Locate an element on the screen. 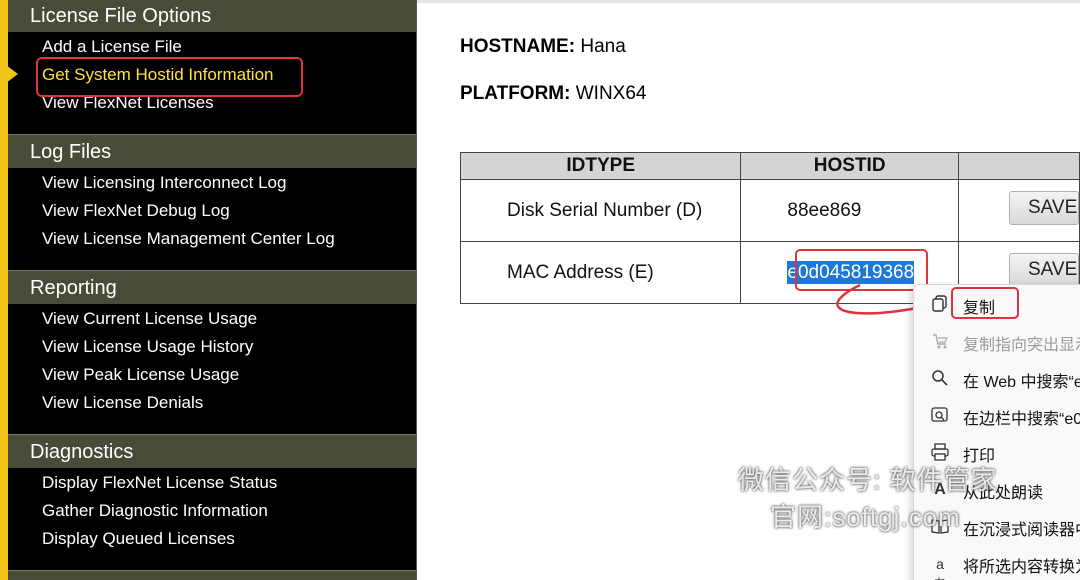  nav-view-license-usage-history: View License Usage History is located at coordinates (147, 347).